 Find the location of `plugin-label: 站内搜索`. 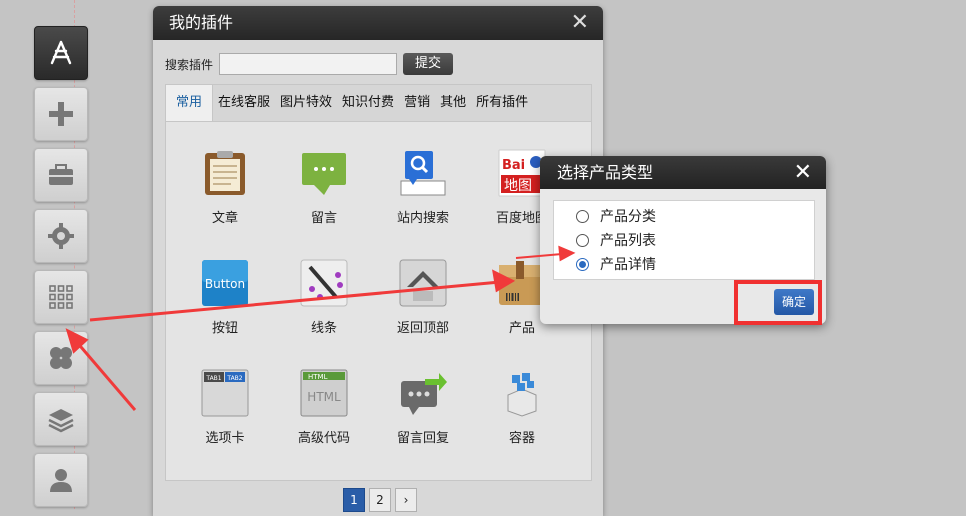

plugin-label: 站内搜索 is located at coordinates (422, 218).